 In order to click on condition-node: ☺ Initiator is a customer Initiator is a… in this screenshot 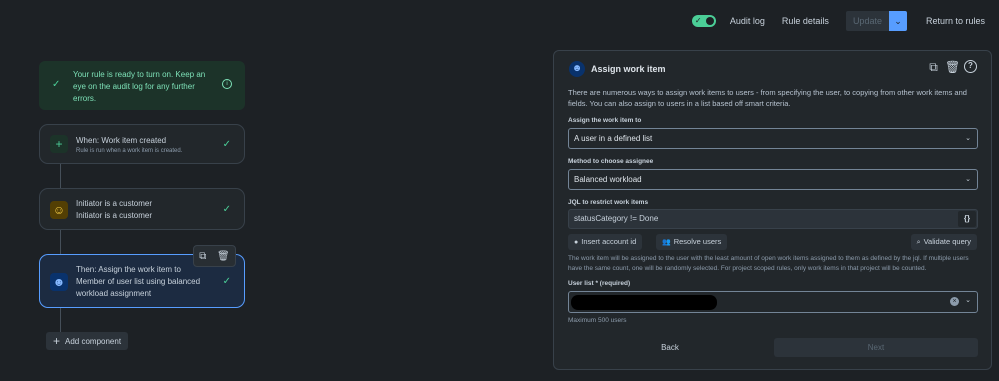, I will do `click(142, 209)`.